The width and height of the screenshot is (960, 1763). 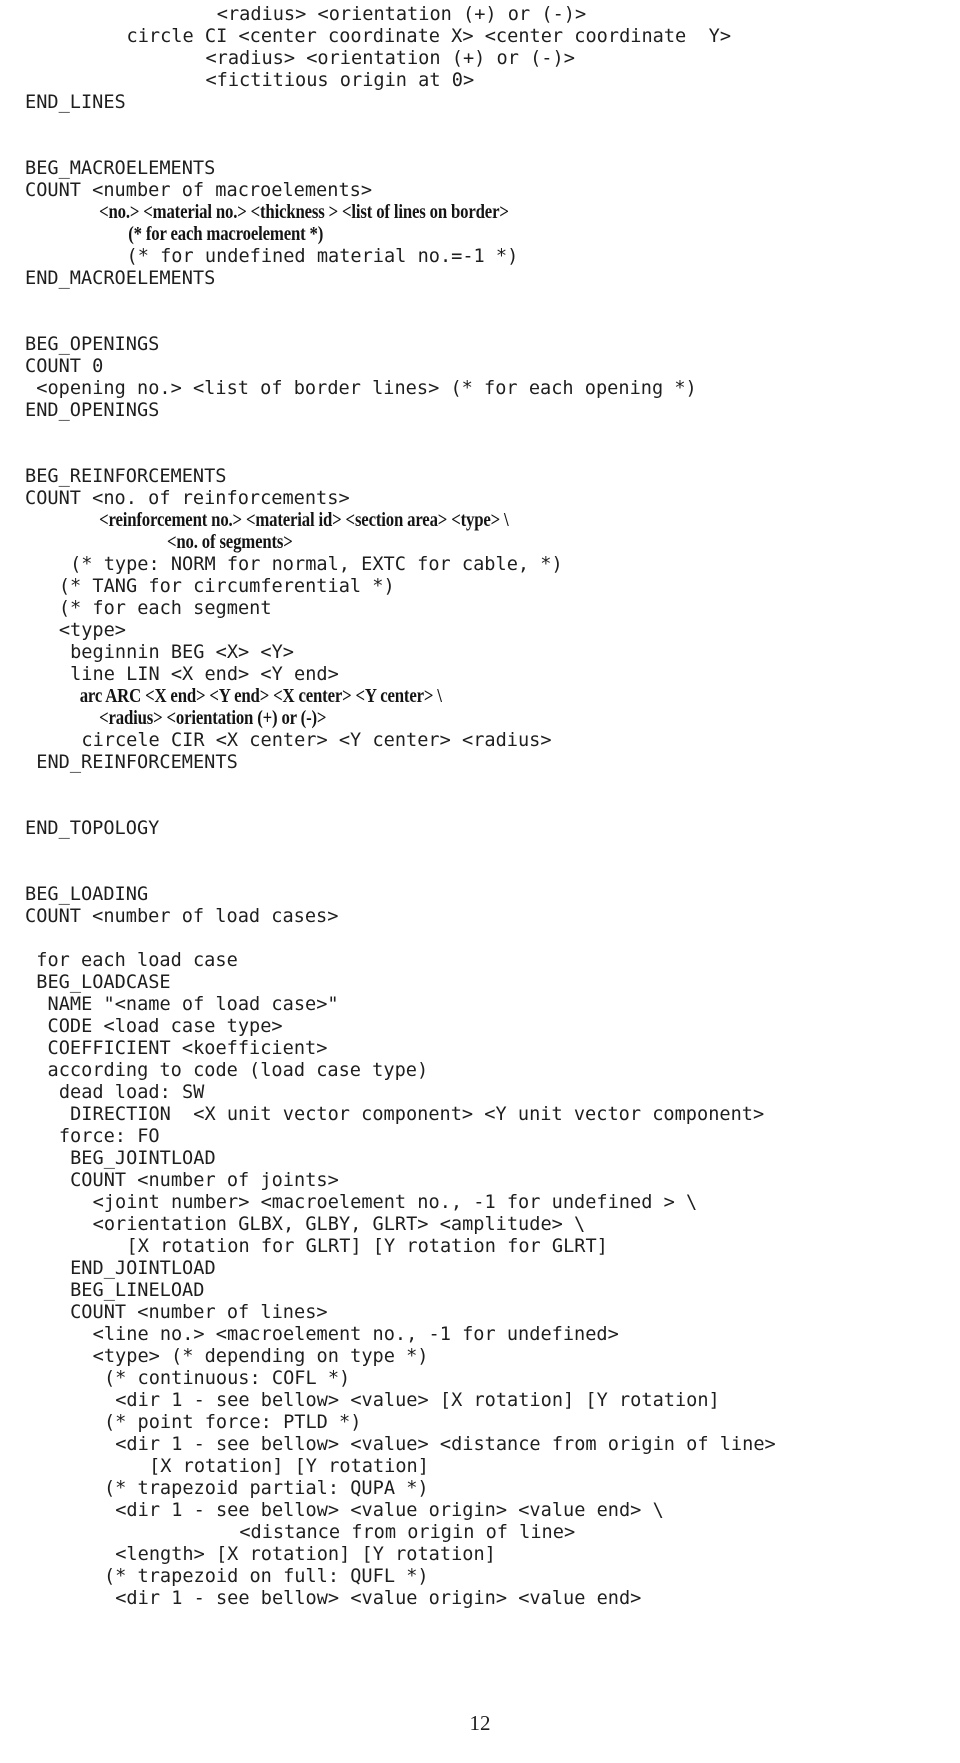 What do you see at coordinates (187, 1048) in the screenshot?
I see `code-line: COEFFICIENT <koefficient>` at bounding box center [187, 1048].